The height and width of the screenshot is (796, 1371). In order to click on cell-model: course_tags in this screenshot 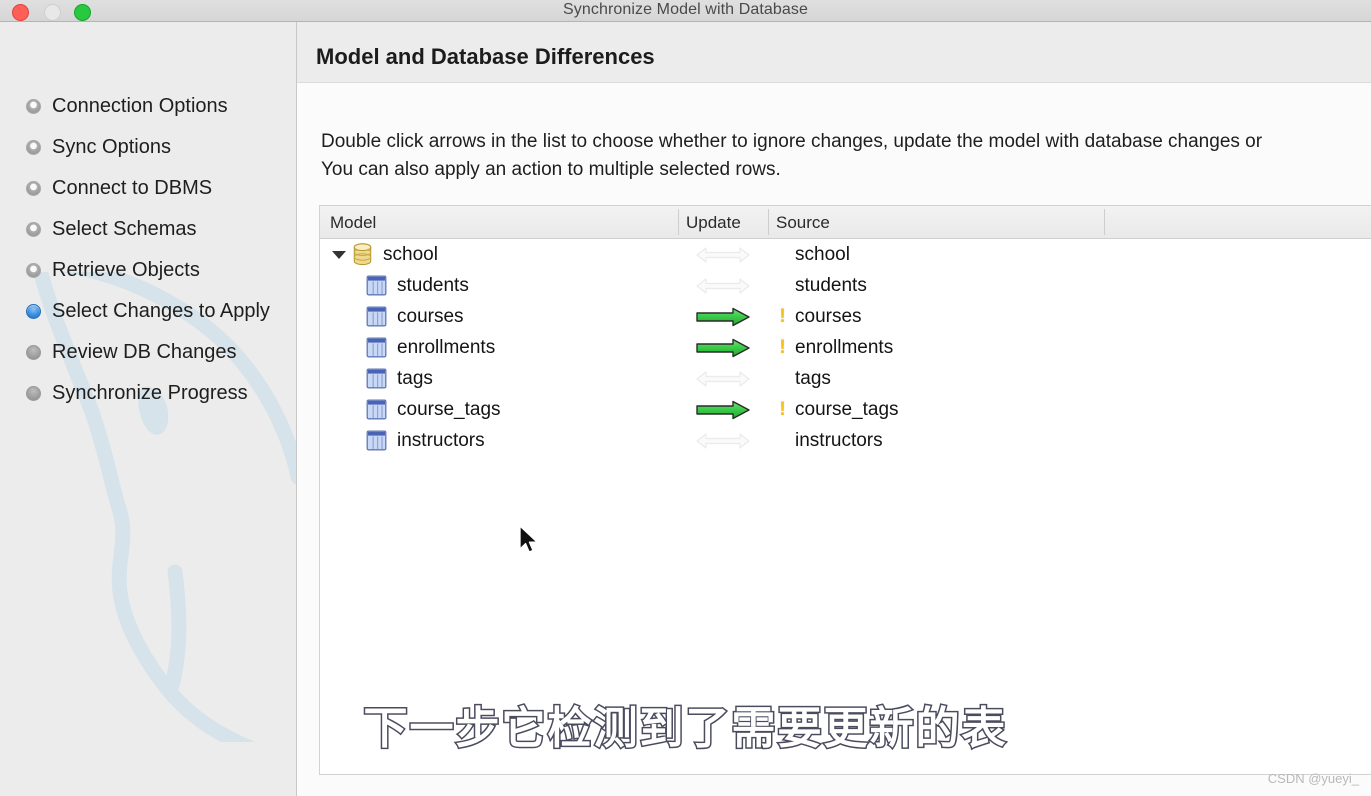, I will do `click(410, 409)`.